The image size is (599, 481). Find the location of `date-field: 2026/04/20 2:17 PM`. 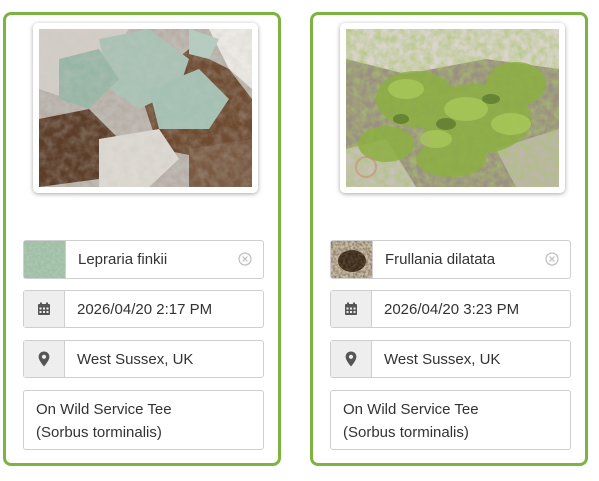

date-field: 2026/04/20 2:17 PM is located at coordinates (143, 309).